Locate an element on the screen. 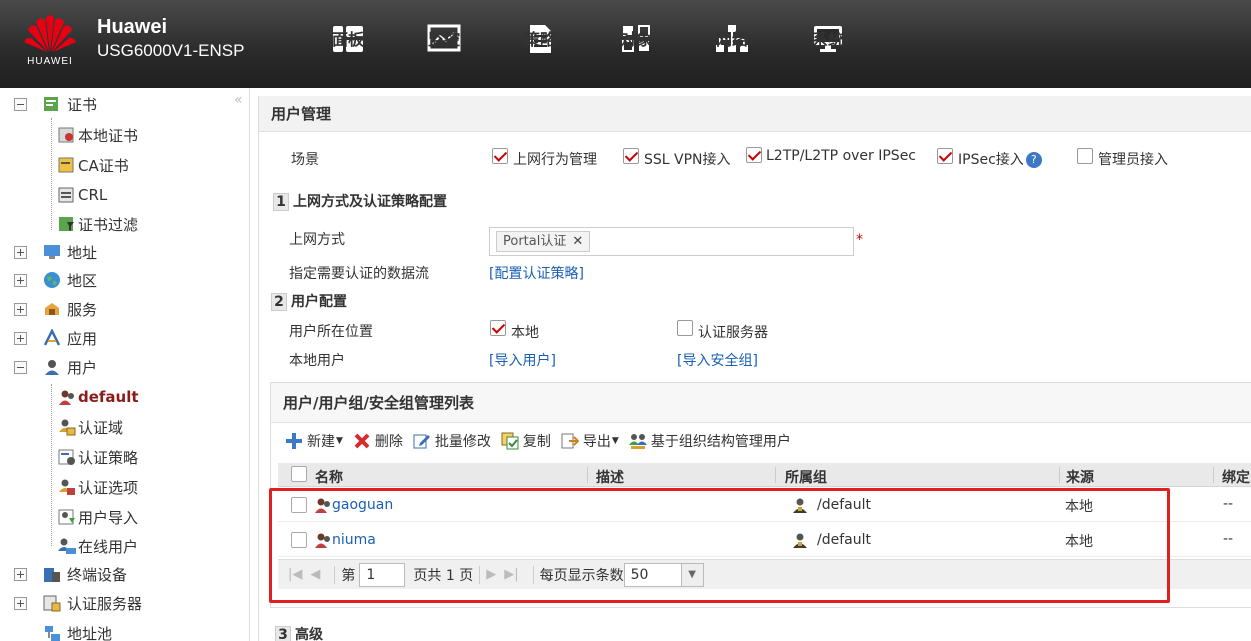 The width and height of the screenshot is (1251, 641). tree-node-user: 用户 is located at coordinates (55, 367).